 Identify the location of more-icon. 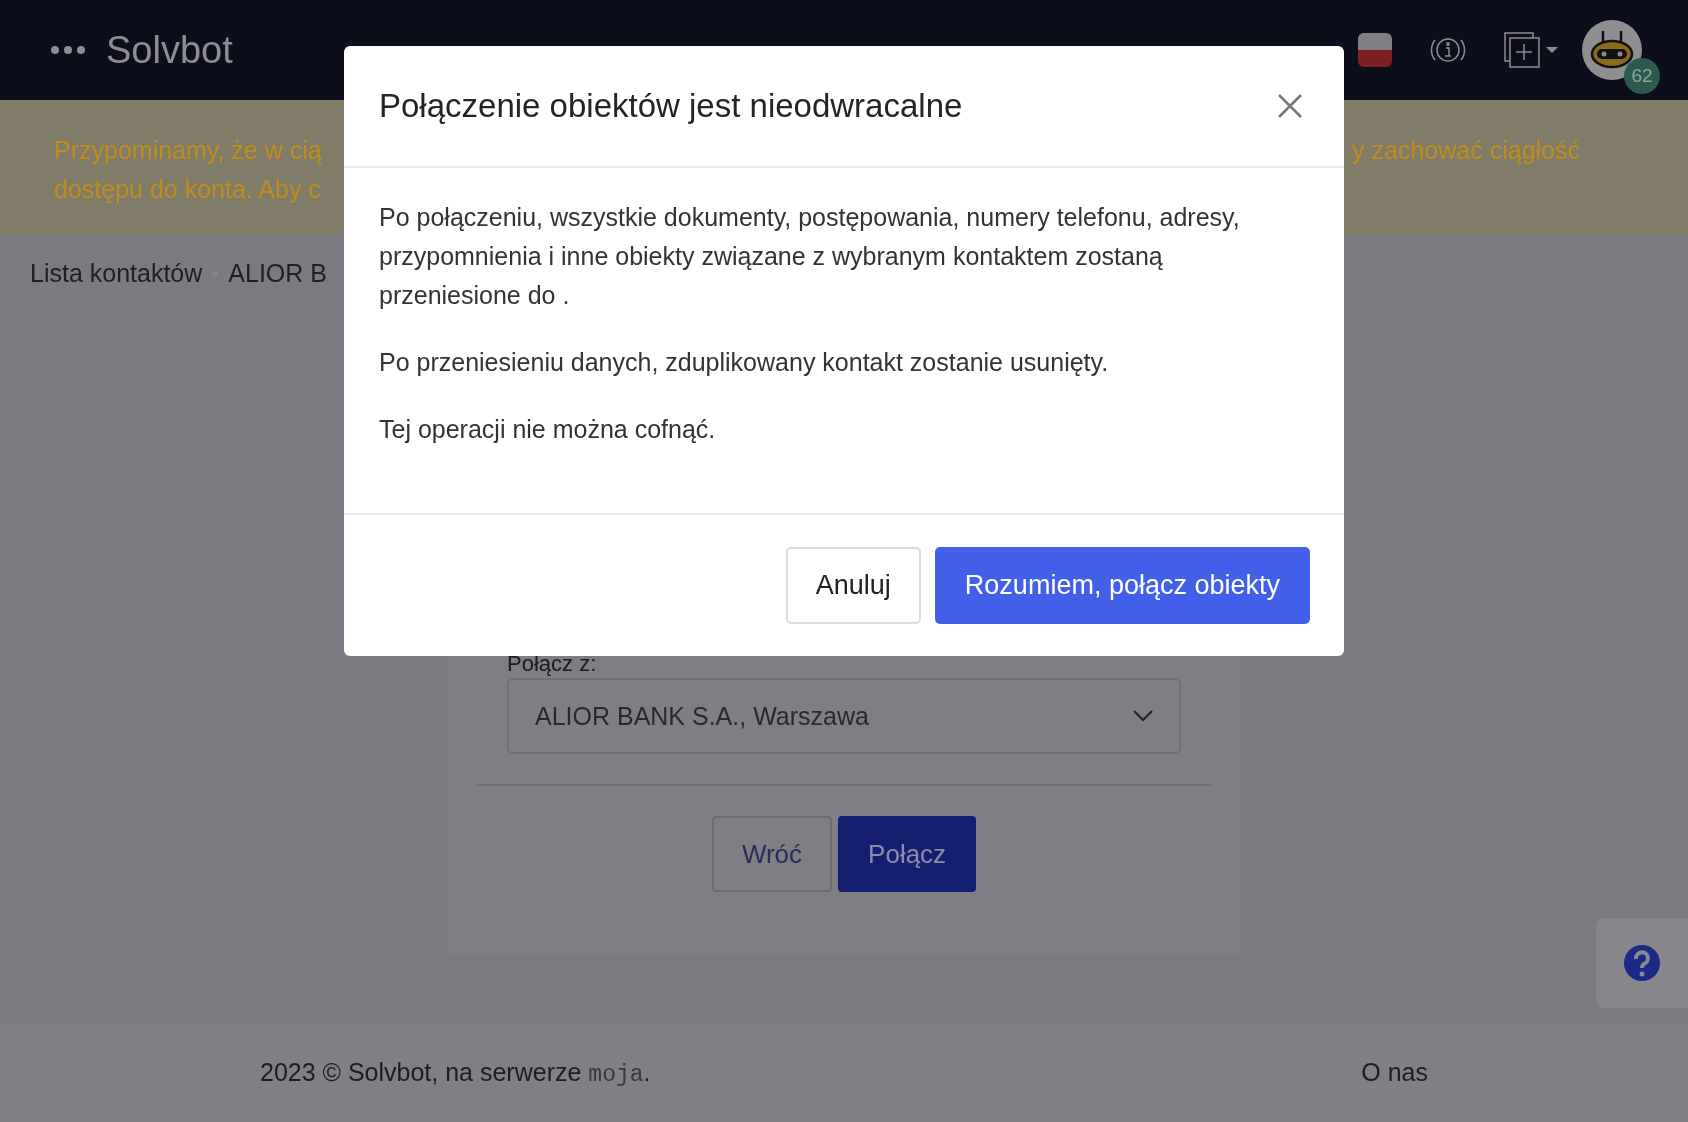
(68, 50).